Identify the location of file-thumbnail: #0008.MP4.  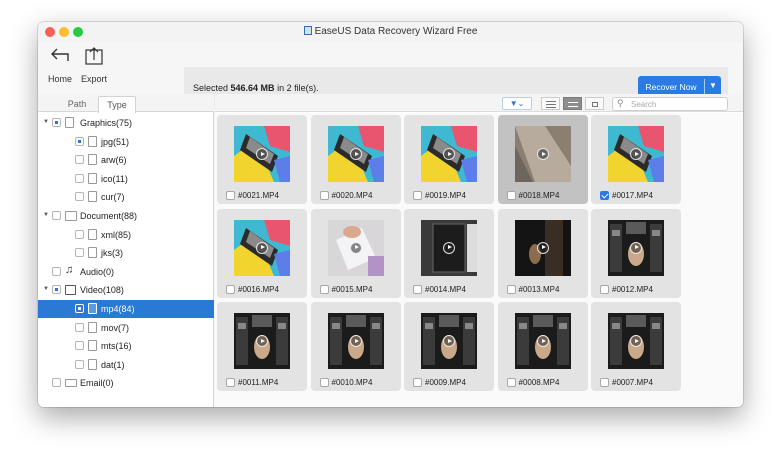
(542, 346).